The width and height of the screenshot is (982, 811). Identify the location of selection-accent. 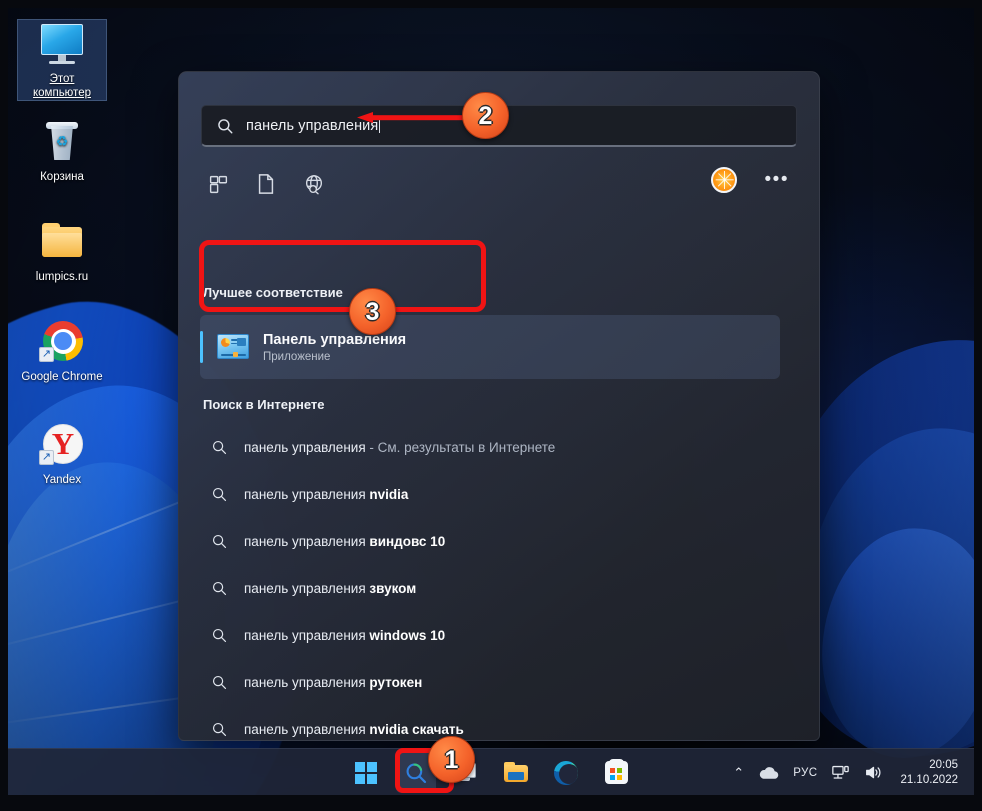
(201, 347).